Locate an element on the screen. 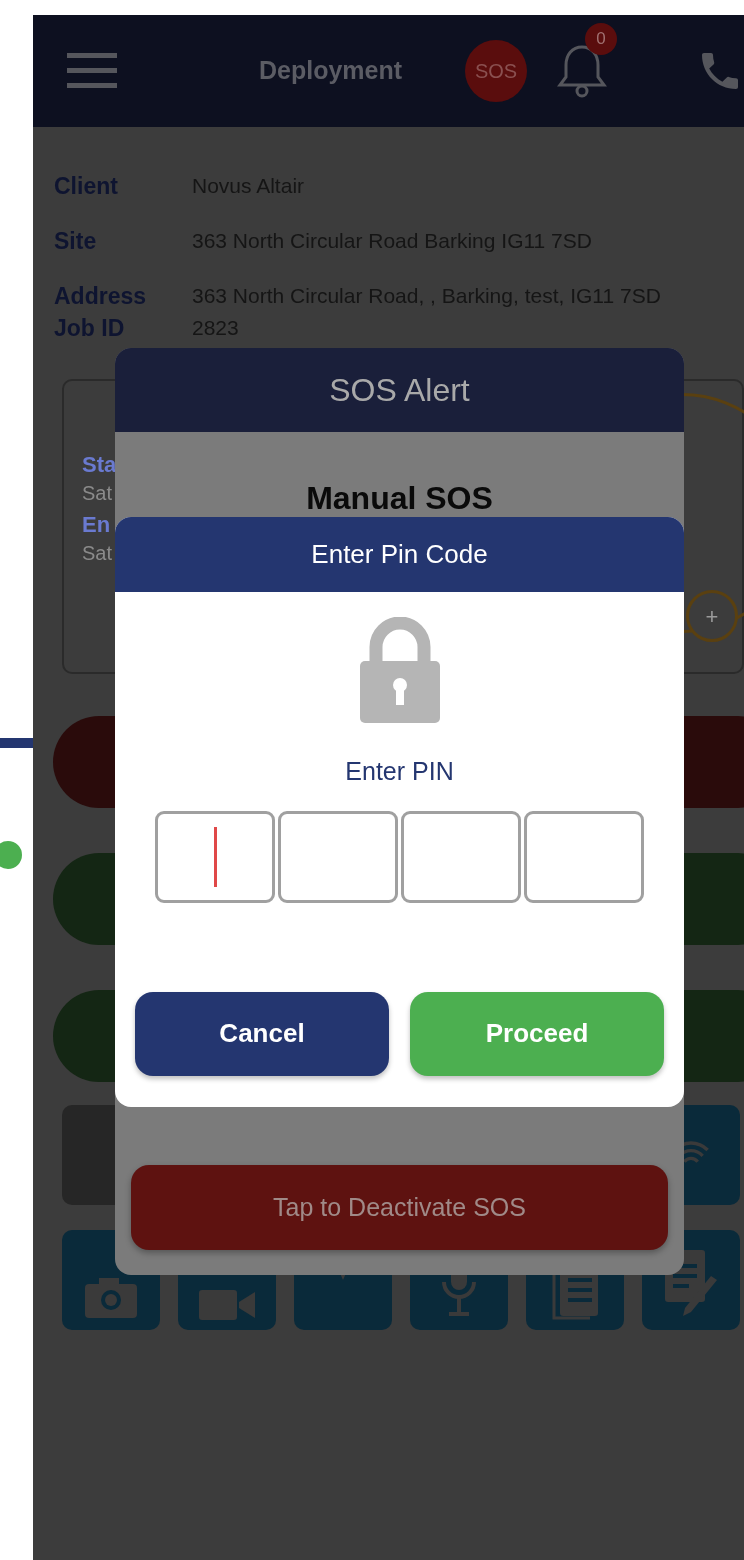 Image resolution: width=744 pixels, height=1560 pixels. pin-prompt: Enter PIN is located at coordinates (399, 771).